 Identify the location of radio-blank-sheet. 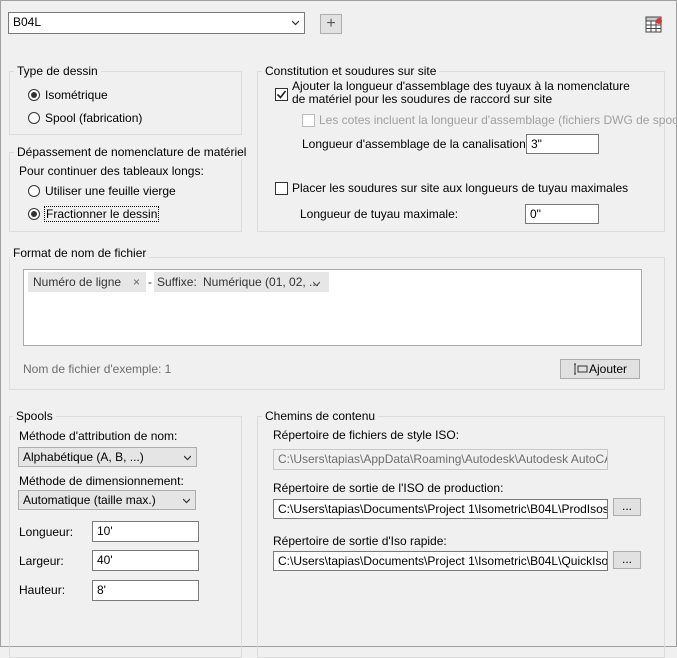
(34, 191).